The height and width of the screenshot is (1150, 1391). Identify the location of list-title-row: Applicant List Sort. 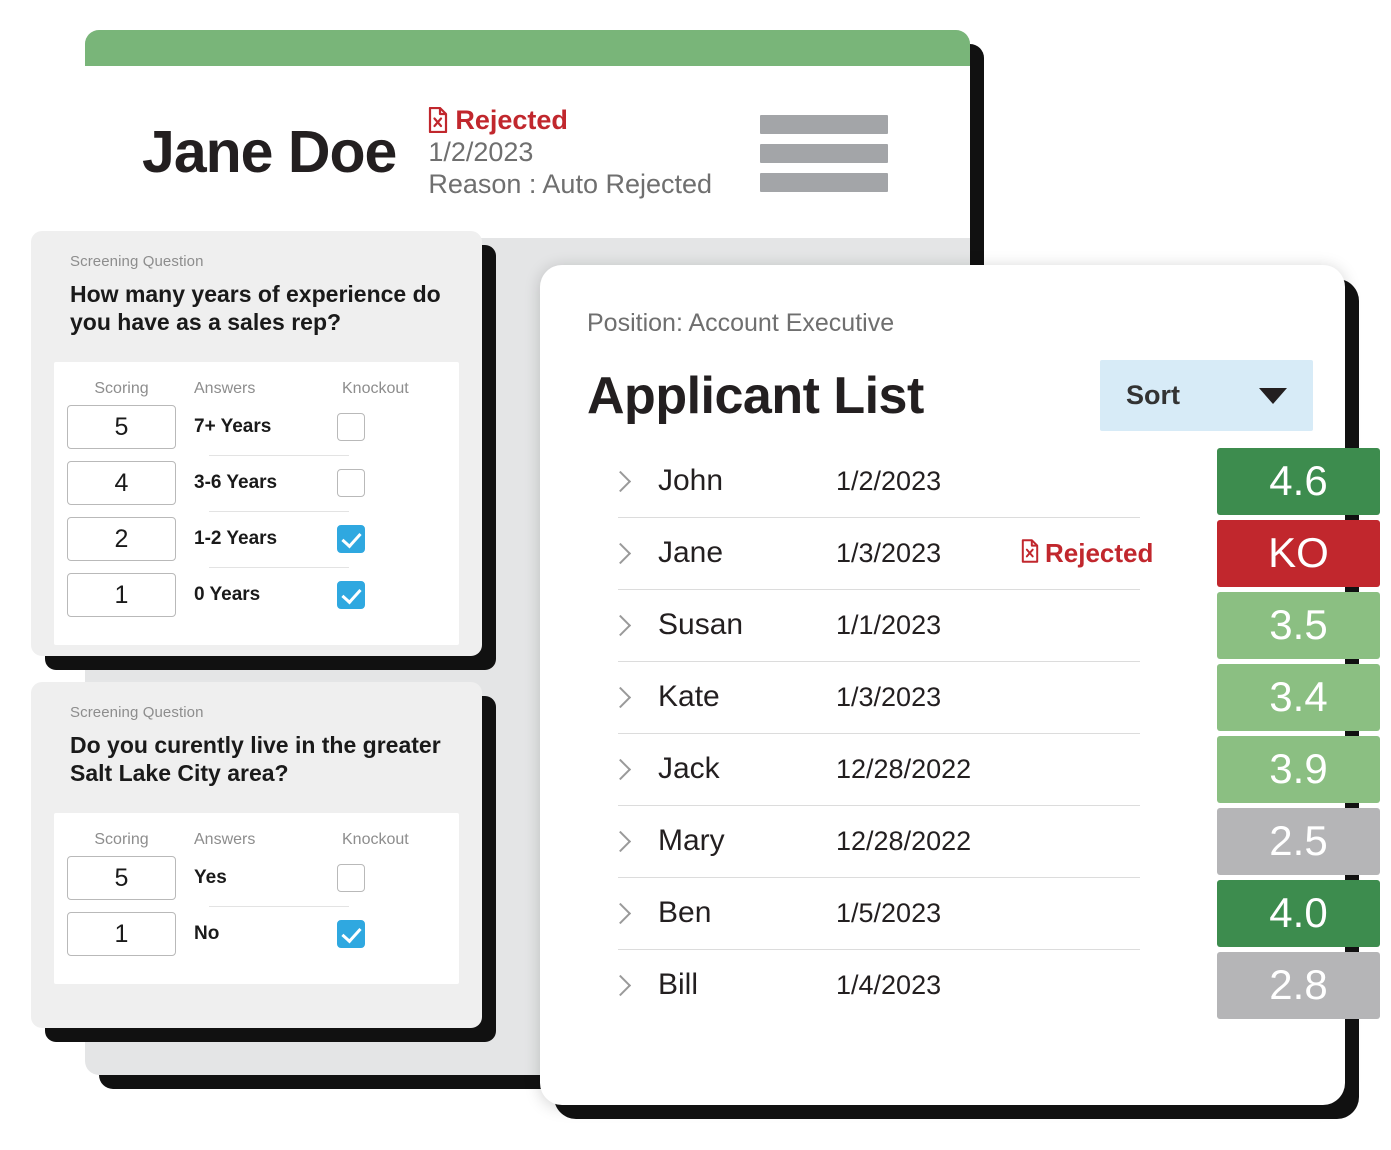
(966, 395).